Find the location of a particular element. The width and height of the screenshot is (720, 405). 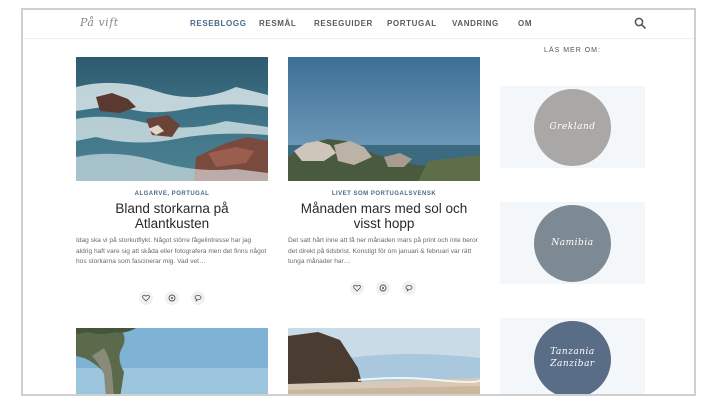

post-image-march is located at coordinates (384, 119).